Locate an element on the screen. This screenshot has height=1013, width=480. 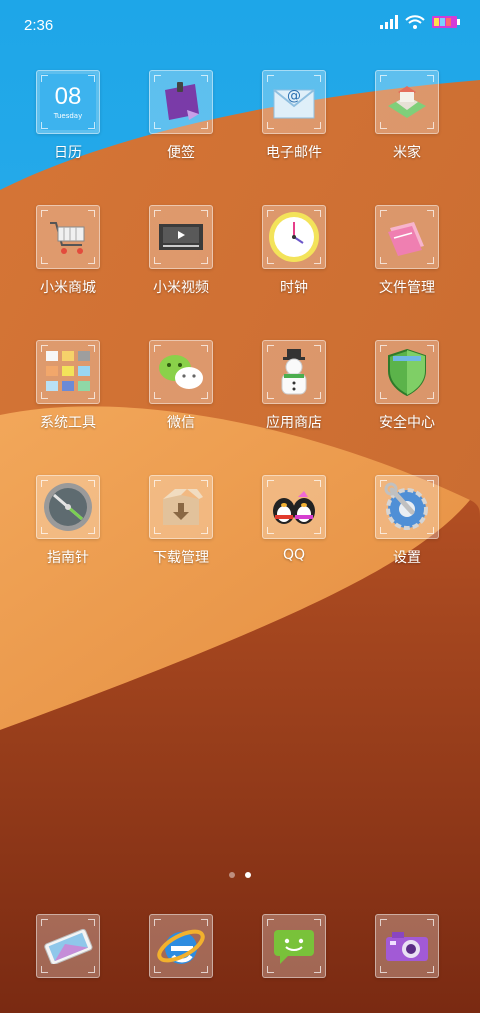
notes-icon is located at coordinates (181, 102).